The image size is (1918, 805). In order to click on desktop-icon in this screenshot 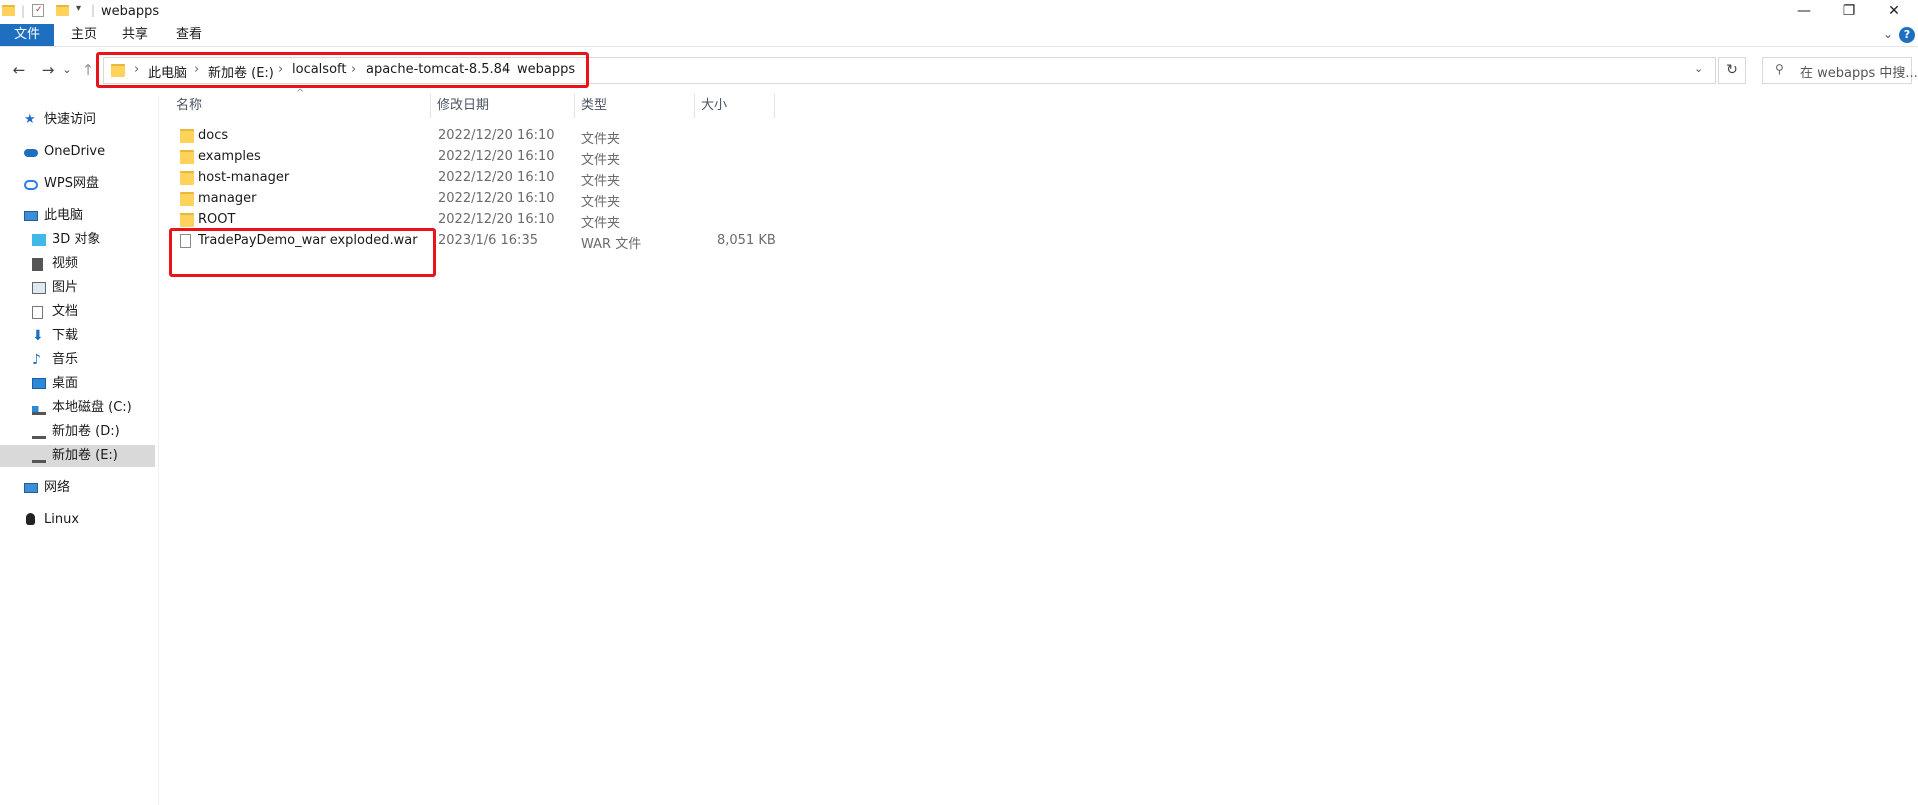, I will do `click(39, 383)`.